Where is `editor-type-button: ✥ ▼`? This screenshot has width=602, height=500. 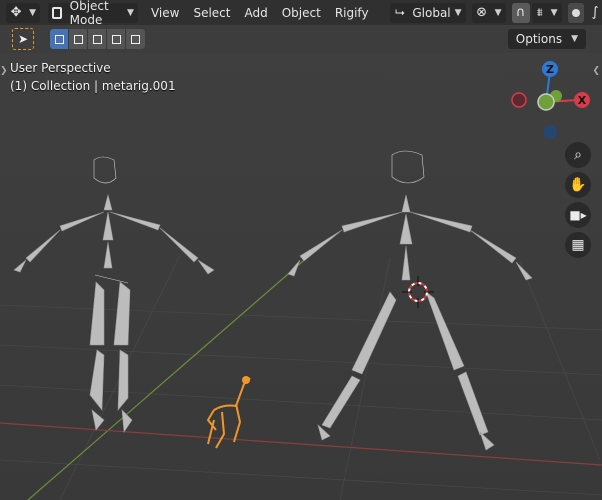 editor-type-button: ✥ ▼ is located at coordinates (23, 12).